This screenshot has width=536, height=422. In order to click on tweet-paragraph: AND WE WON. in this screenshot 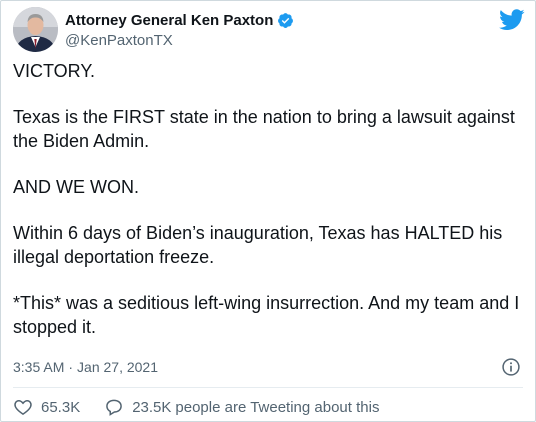, I will do `click(76, 187)`.